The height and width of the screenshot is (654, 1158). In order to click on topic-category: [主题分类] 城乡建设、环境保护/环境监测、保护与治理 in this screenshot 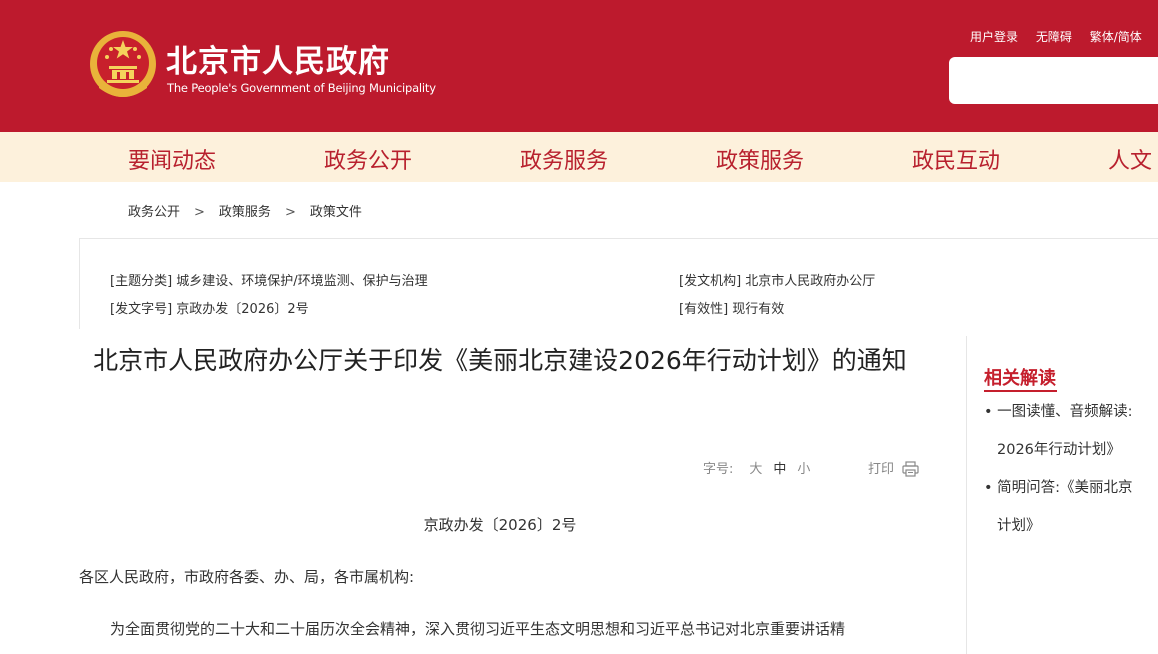, I will do `click(269, 281)`.